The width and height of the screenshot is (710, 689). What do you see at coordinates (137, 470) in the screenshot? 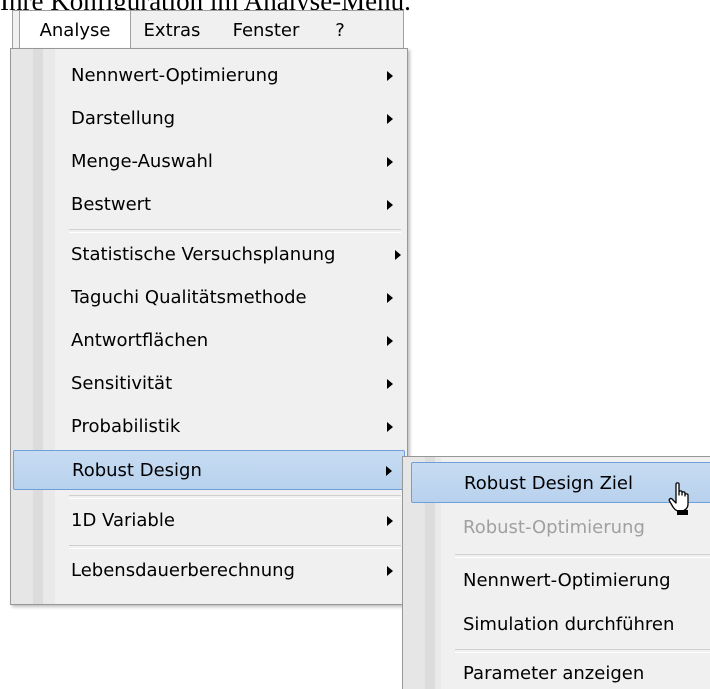
I see `menu-item-label: Robust Design` at bounding box center [137, 470].